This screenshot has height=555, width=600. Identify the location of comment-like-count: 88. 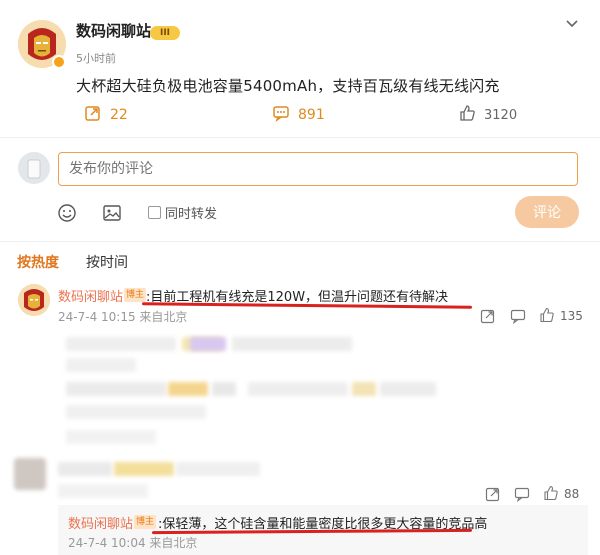
(572, 494).